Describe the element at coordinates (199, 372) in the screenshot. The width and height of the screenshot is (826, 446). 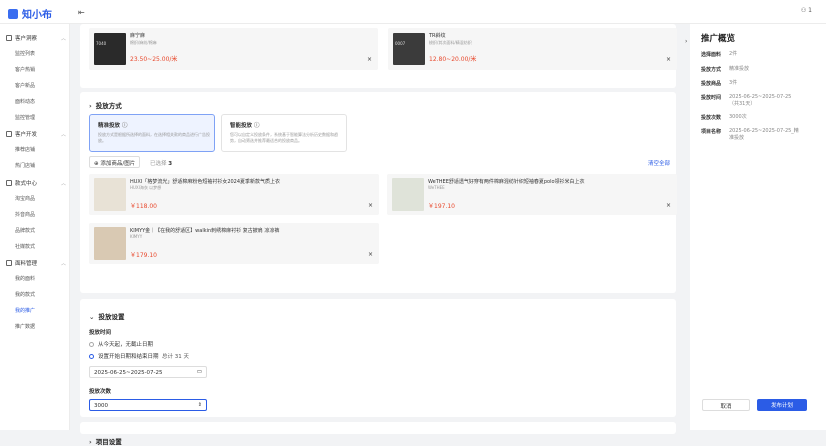
I see `calendar-icon: ▭` at that location.